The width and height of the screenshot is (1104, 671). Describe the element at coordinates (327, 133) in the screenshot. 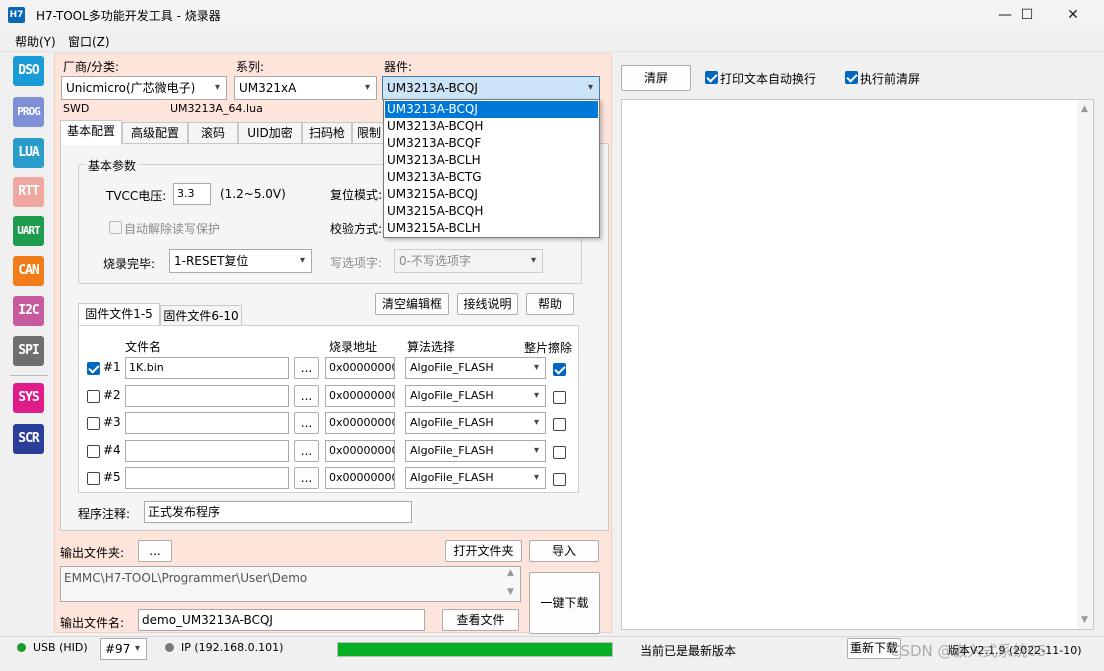

I see `tab-scanner: 扫码枪` at that location.